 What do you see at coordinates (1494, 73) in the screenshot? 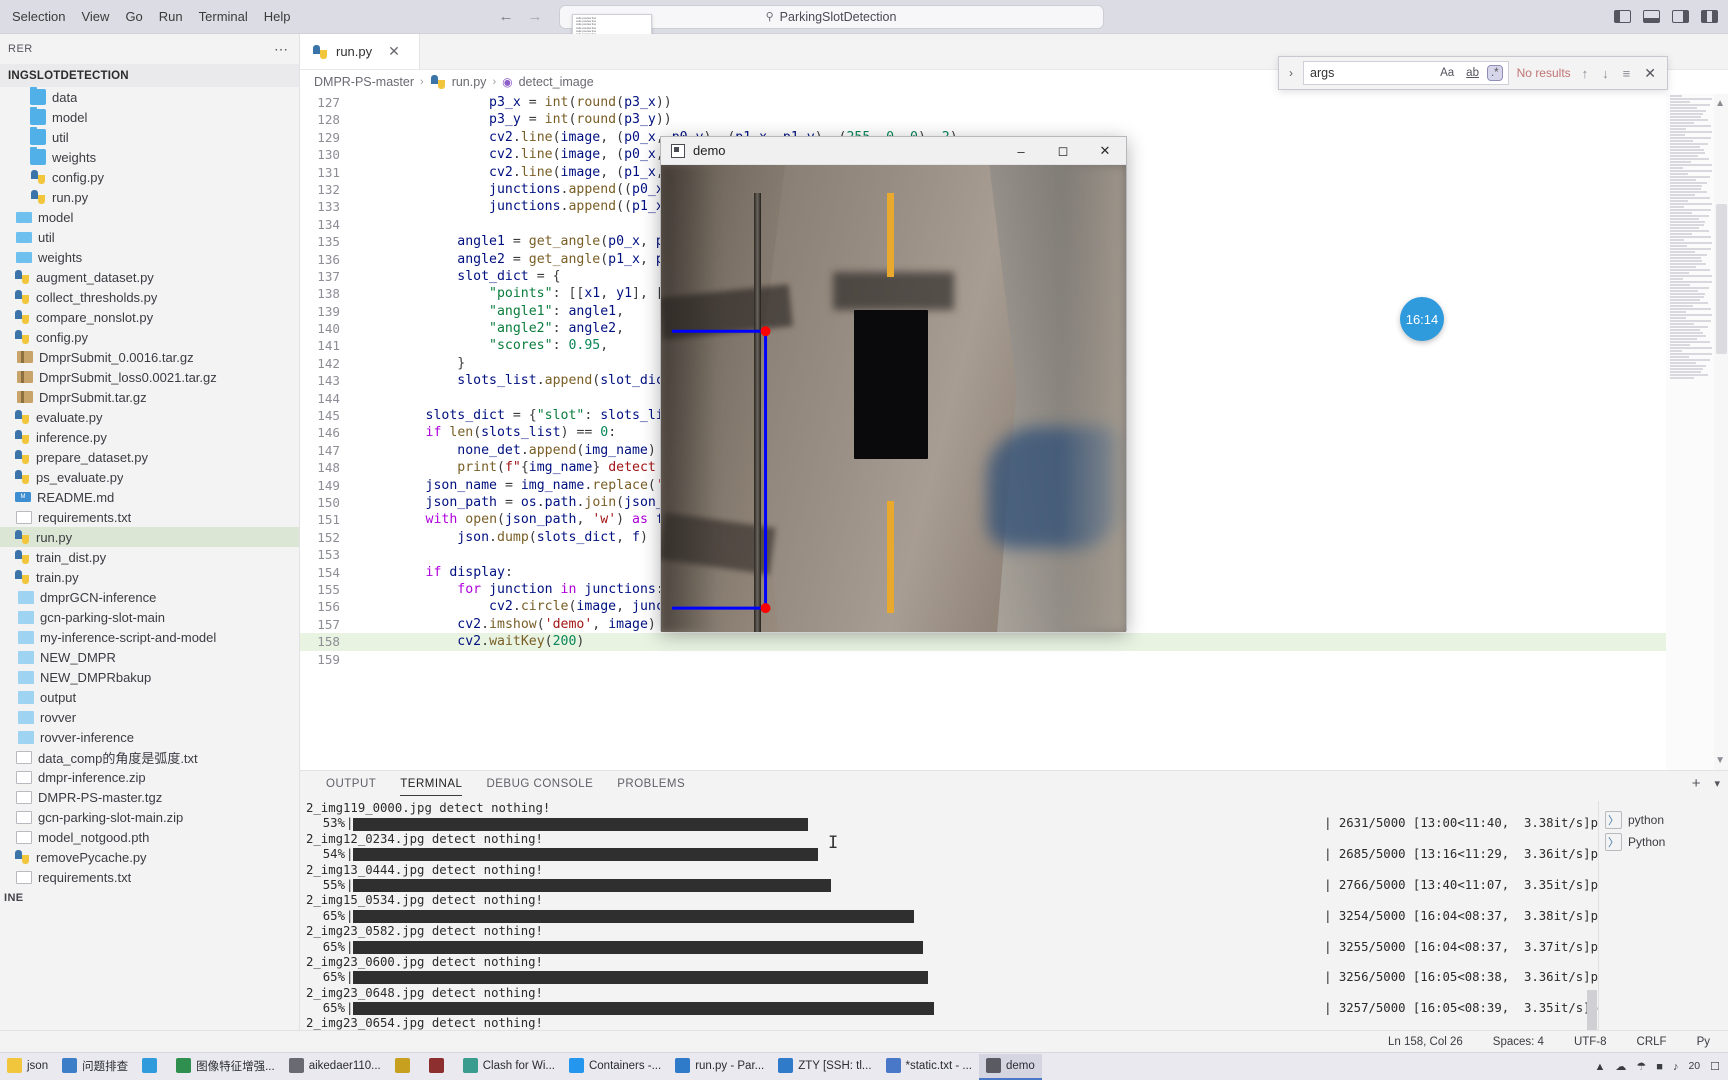
I see `regex-icon: .*` at bounding box center [1494, 73].